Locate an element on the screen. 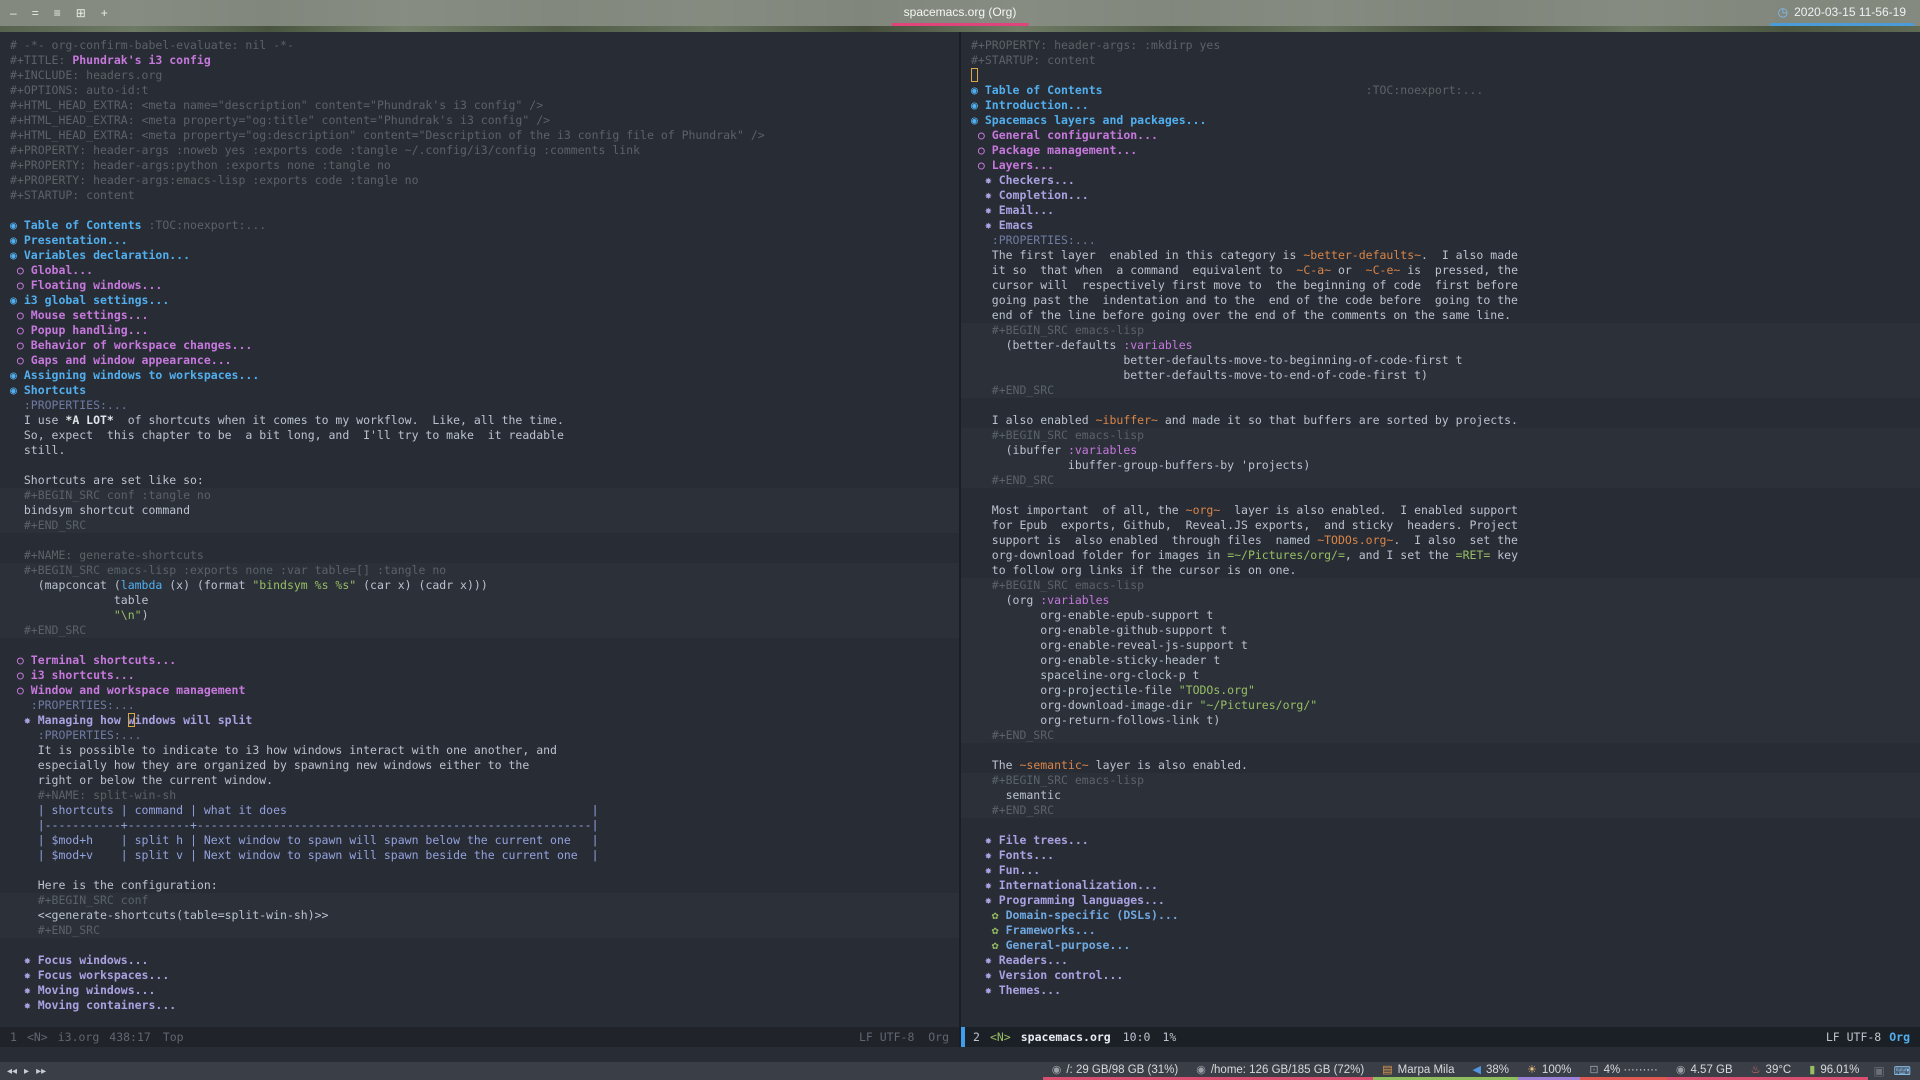 The width and height of the screenshot is (1920, 1080). temperature-module: ♨ 39°C is located at coordinates (1771, 1071).